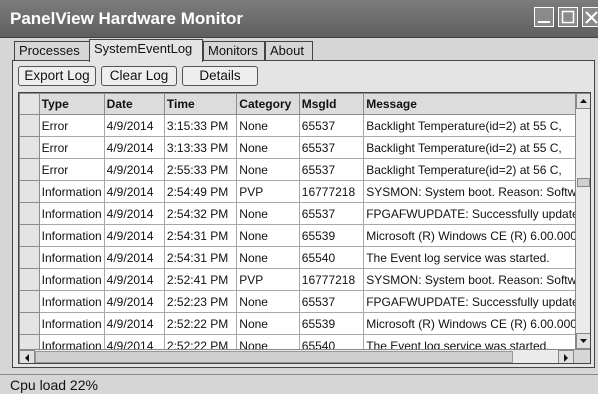  I want to click on vertical-scrollbar, so click(582, 221).